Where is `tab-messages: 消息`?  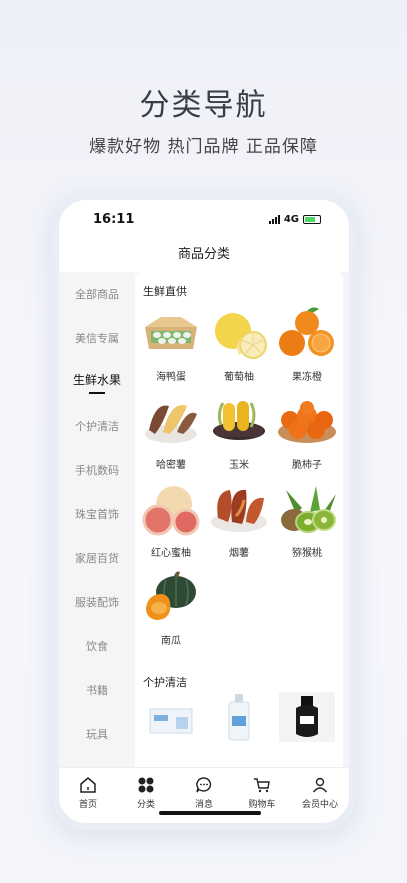
tab-messages: 消息 is located at coordinates (204, 792).